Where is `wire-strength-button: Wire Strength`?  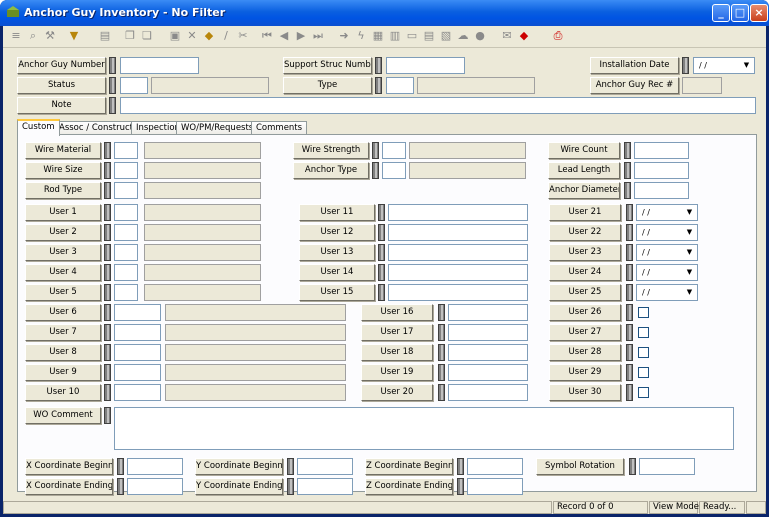
wire-strength-button: Wire Strength is located at coordinates (331, 150).